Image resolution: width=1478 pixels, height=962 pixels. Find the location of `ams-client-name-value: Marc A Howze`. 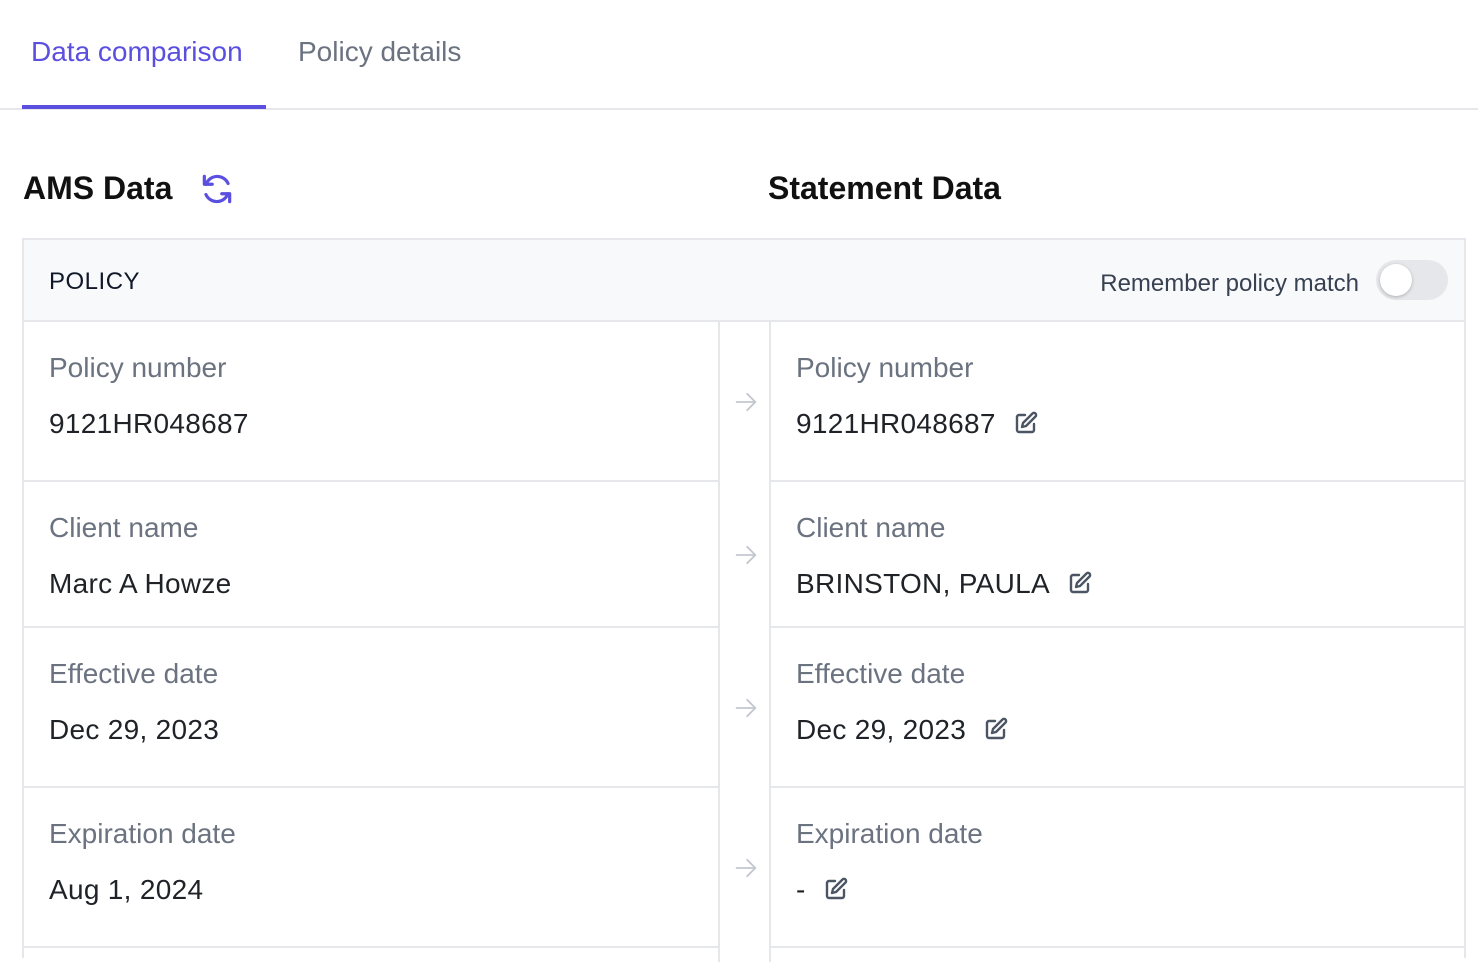

ams-client-name-value: Marc A Howze is located at coordinates (140, 583).